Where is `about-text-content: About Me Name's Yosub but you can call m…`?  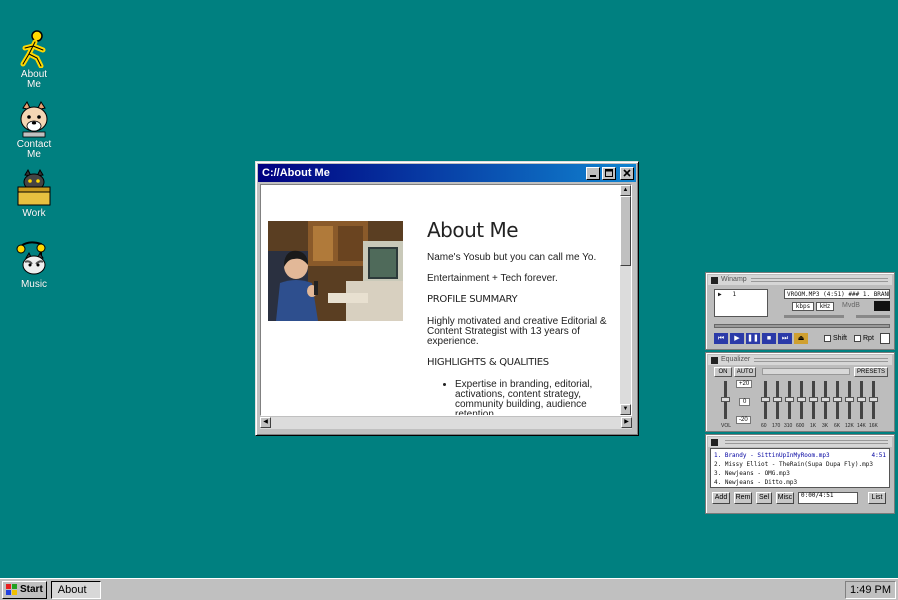 about-text-content: About Me Name's Yosub but you can call m… is located at coordinates (519, 317).